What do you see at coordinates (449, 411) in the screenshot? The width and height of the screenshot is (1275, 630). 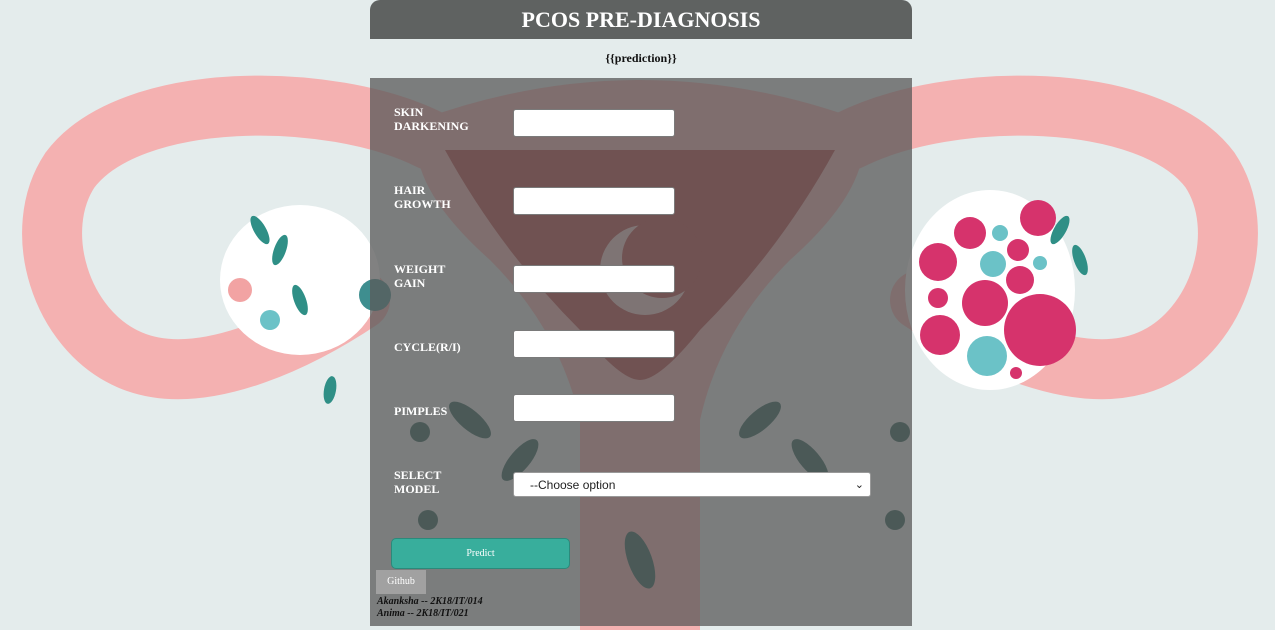 I see `pimples-label: PIMPLES` at bounding box center [449, 411].